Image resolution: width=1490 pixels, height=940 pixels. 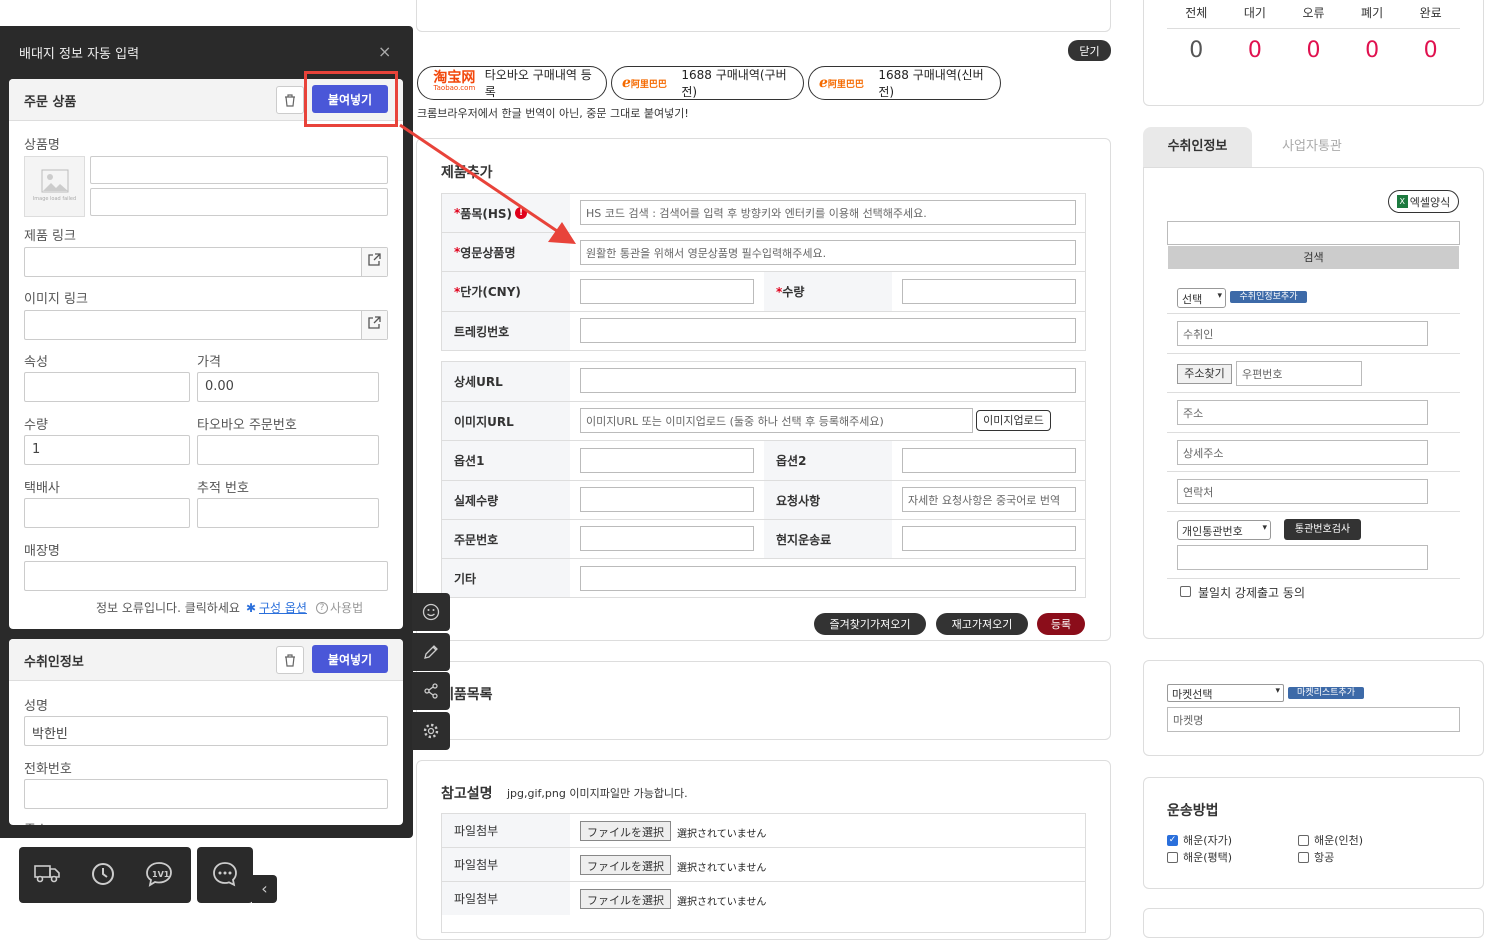 What do you see at coordinates (1196, 50) in the screenshot?
I see `count-all: 0` at bounding box center [1196, 50].